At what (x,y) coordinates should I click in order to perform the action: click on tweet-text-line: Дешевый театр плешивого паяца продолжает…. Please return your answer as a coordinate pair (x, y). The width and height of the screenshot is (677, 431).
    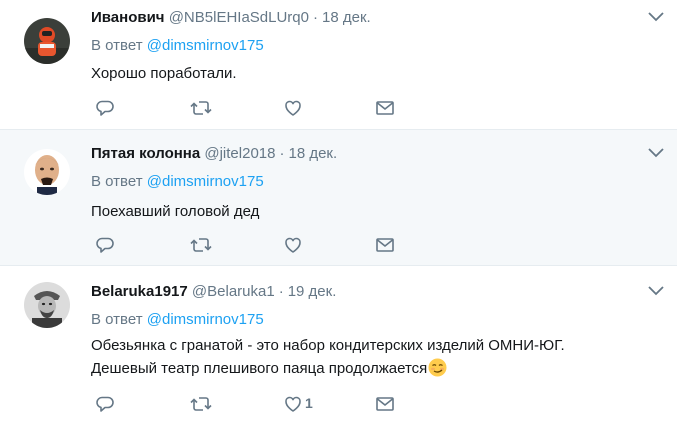
    Looking at the image, I should click on (259, 368).